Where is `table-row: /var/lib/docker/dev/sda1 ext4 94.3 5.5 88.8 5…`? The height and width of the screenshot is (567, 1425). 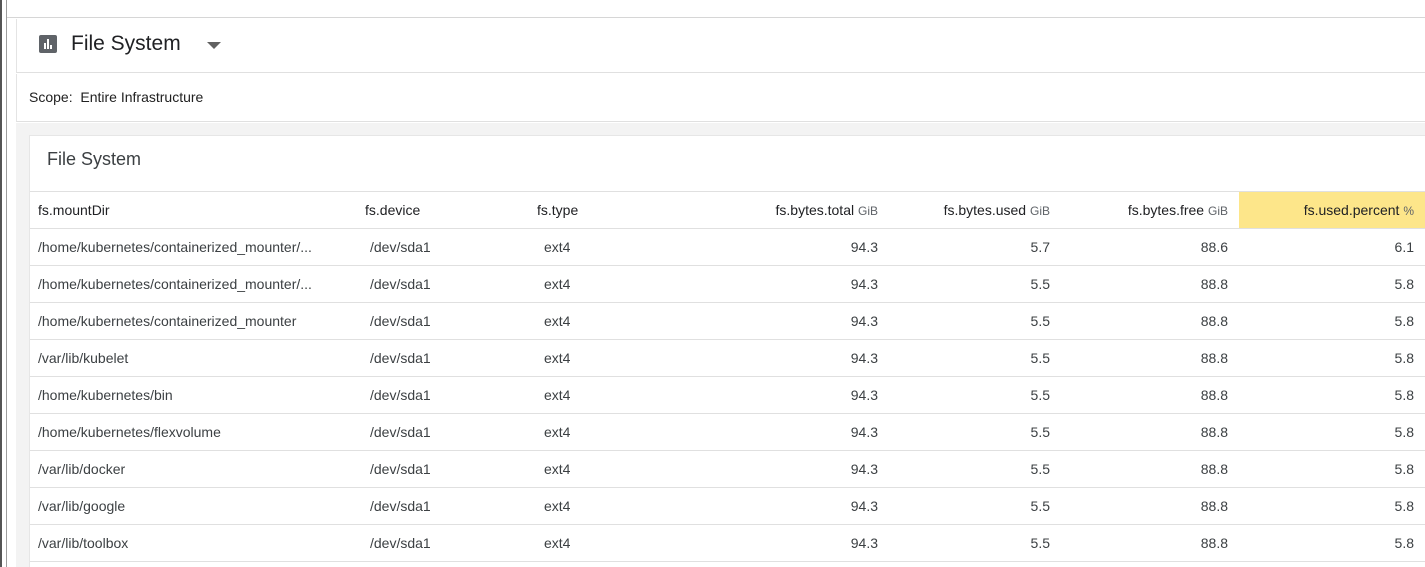
table-row: /var/lib/docker/dev/sda1 ext4 94.3 5.5 88.8 5… is located at coordinates (727, 469).